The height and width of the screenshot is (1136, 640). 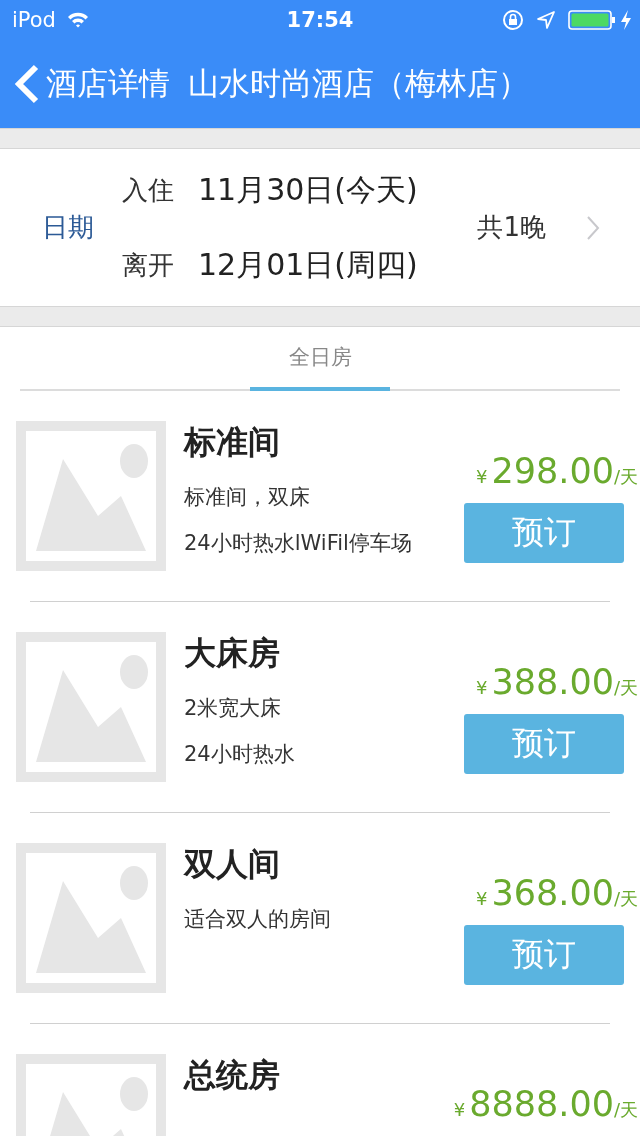 What do you see at coordinates (232, 1075) in the screenshot?
I see `room-name: 总统房` at bounding box center [232, 1075].